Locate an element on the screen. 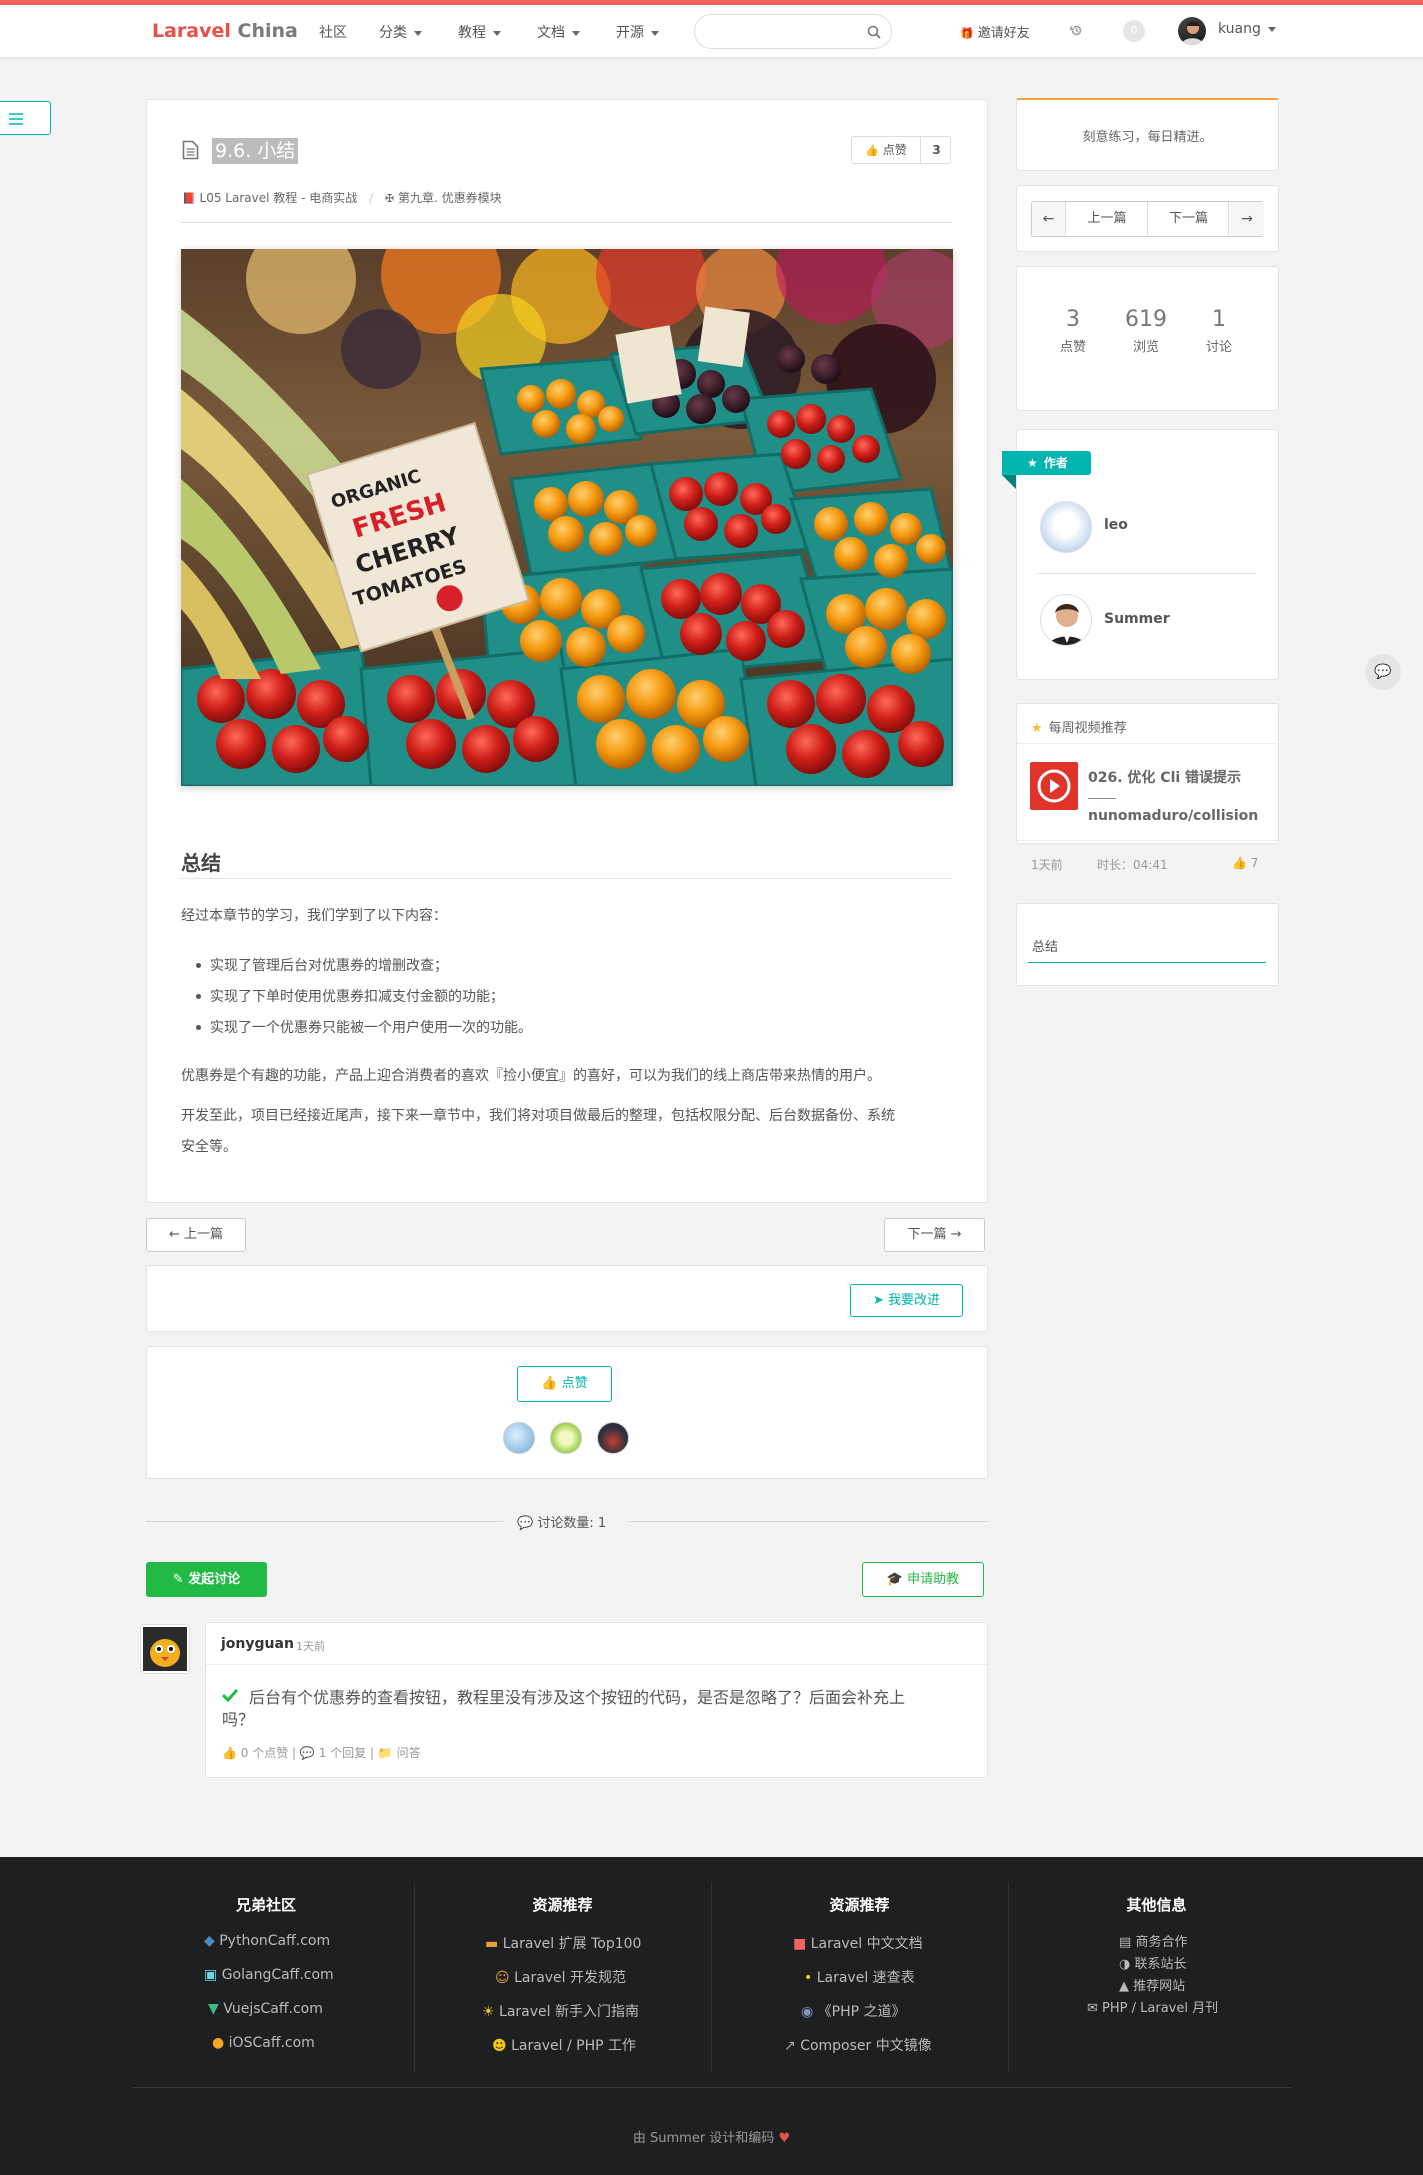 The image size is (1423, 2175). brand-logo: Laravel China is located at coordinates (225, 31).